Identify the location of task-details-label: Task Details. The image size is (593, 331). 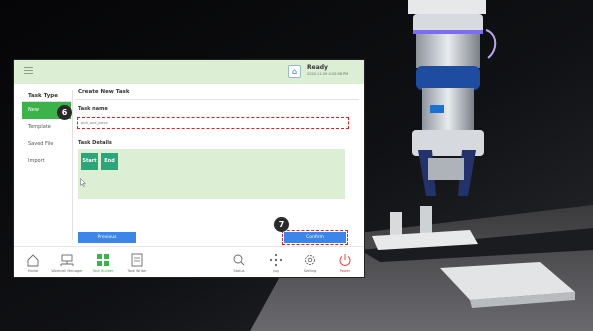
(95, 143).